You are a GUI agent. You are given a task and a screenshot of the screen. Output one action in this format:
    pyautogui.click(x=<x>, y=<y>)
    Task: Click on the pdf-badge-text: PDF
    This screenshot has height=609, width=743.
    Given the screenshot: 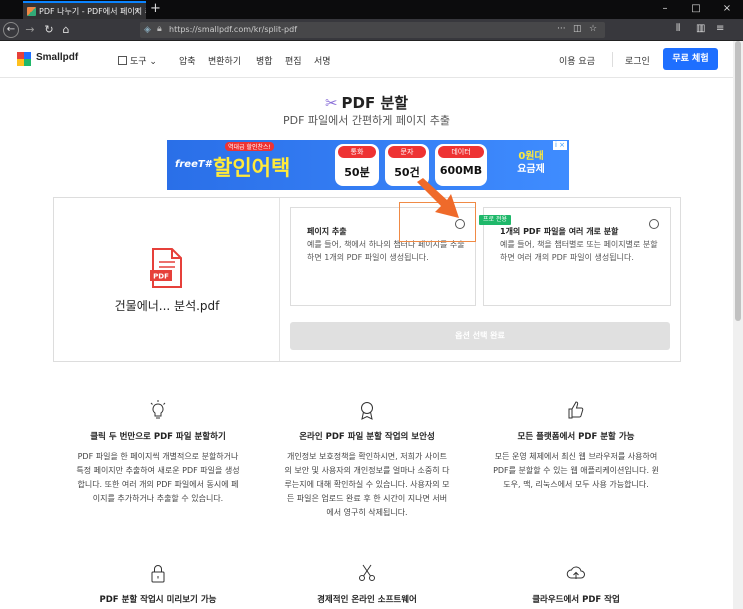 What is the action you would take?
    pyautogui.click(x=161, y=277)
    